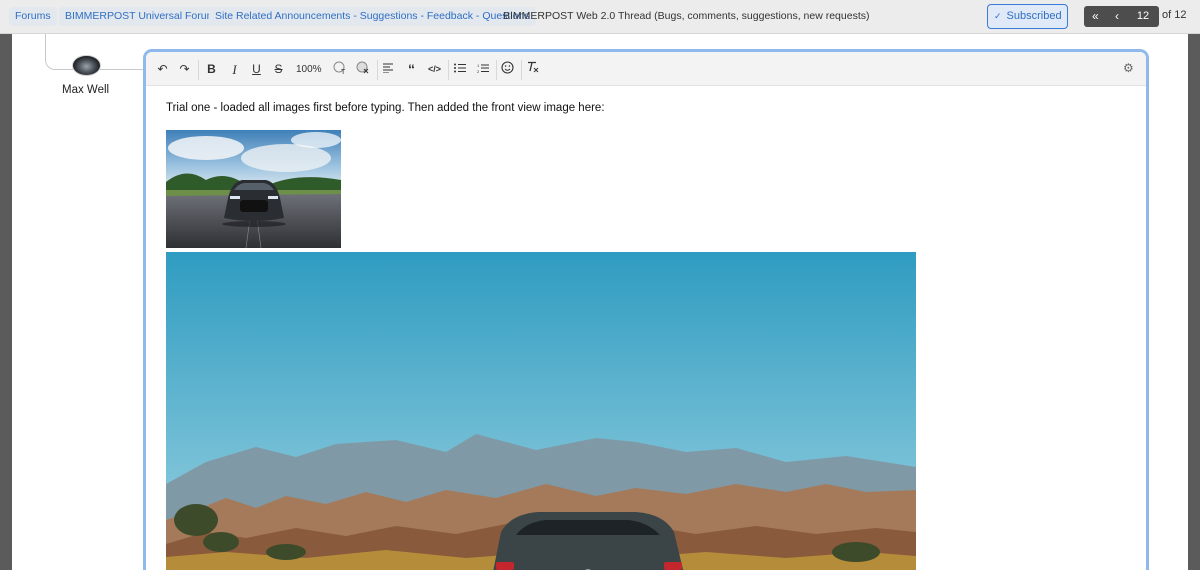  What do you see at coordinates (646, 69) in the screenshot?
I see `editor-toolbar: ↶ ↷ B I U S 100% T “ </> 12 ⚙` at bounding box center [646, 69].